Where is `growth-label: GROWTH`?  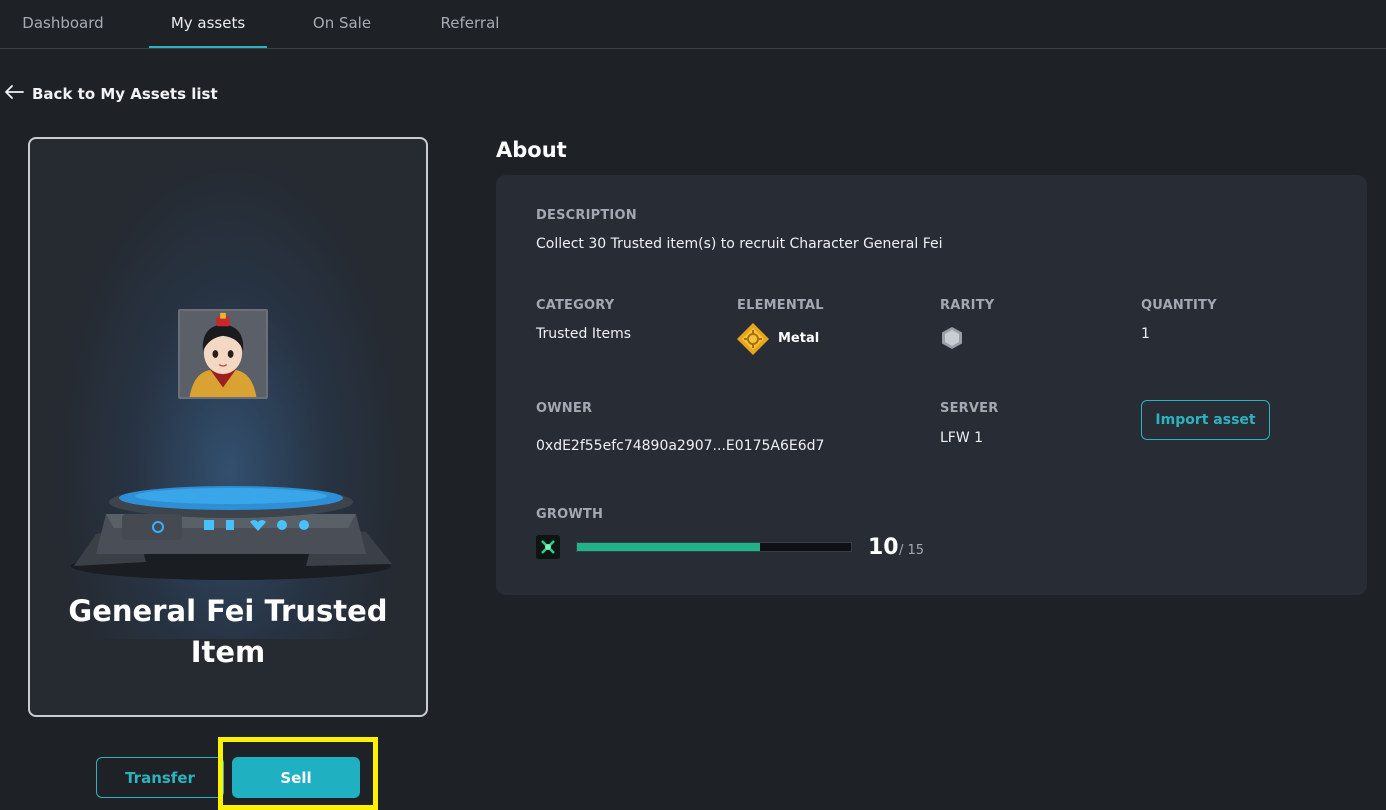 growth-label: GROWTH is located at coordinates (570, 514).